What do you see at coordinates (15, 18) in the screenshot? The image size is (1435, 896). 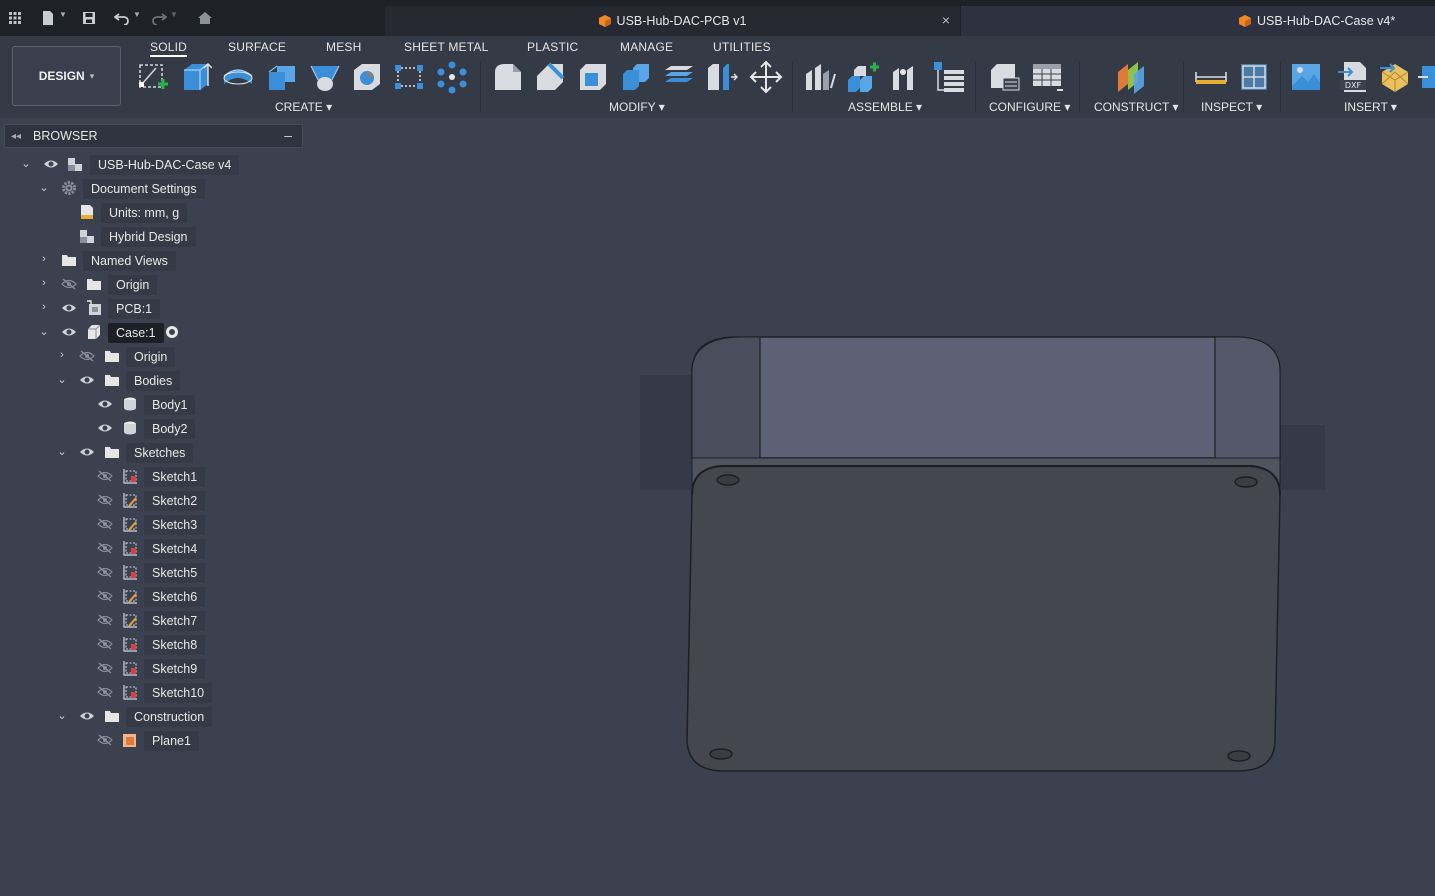 I see `app-grid-icon` at bounding box center [15, 18].